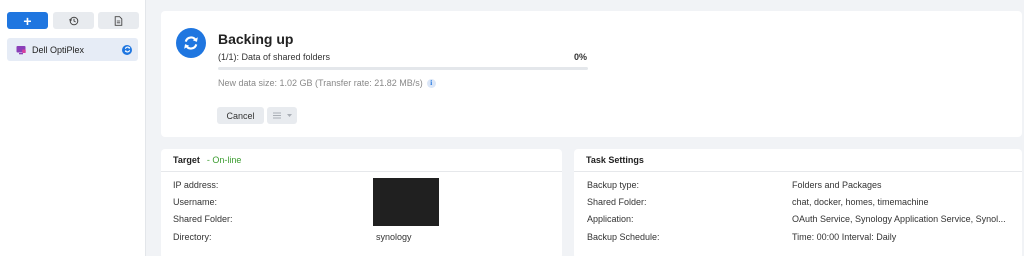 The height and width of the screenshot is (256, 1024). Describe the element at coordinates (613, 185) in the screenshot. I see `task-label-backup-type: Backup type:` at that location.